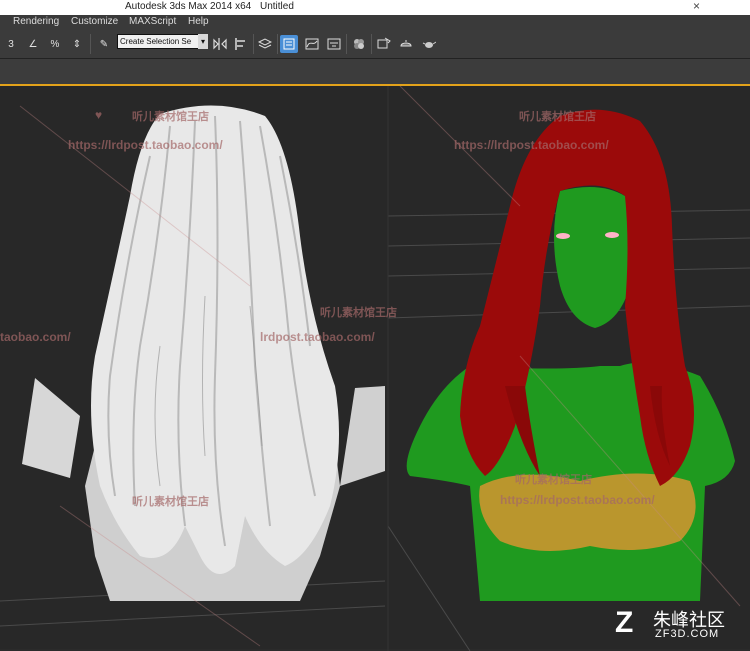 This screenshot has width=750, height=651. Describe the element at coordinates (277, 6) in the screenshot. I see `document-title: Untitled` at that location.